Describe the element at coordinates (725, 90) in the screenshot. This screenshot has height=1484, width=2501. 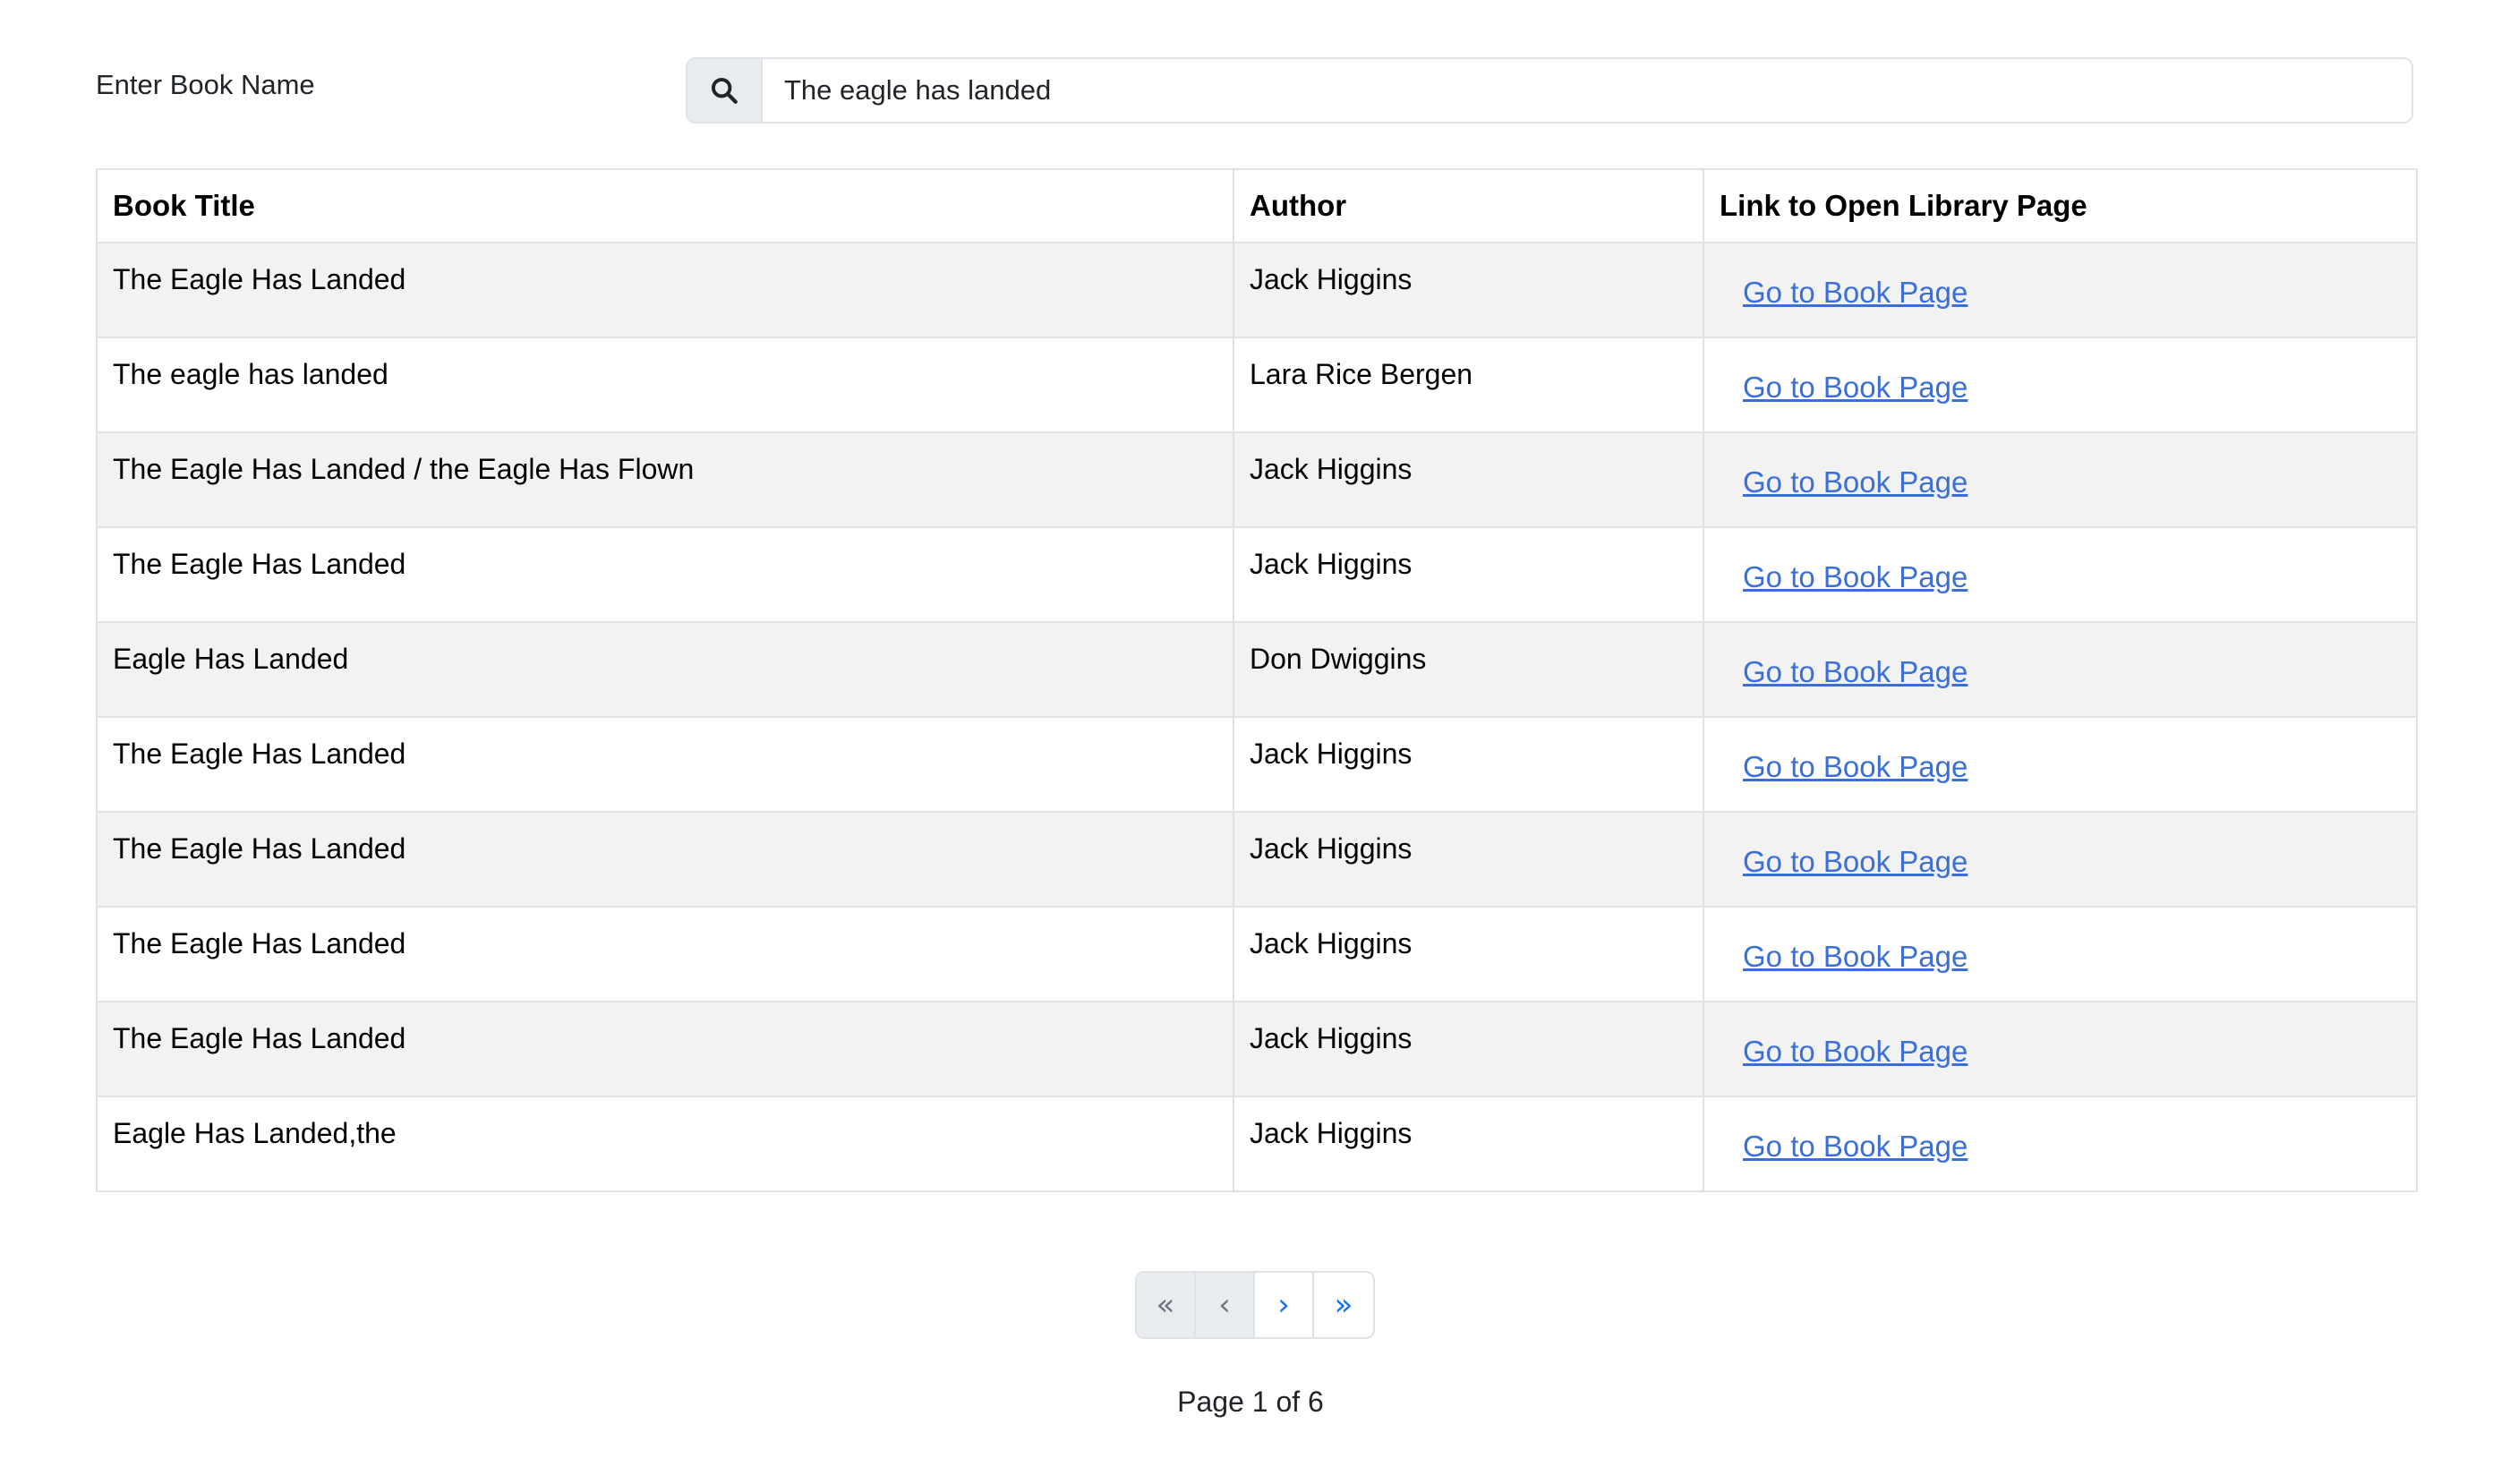
I see `search-icon` at that location.